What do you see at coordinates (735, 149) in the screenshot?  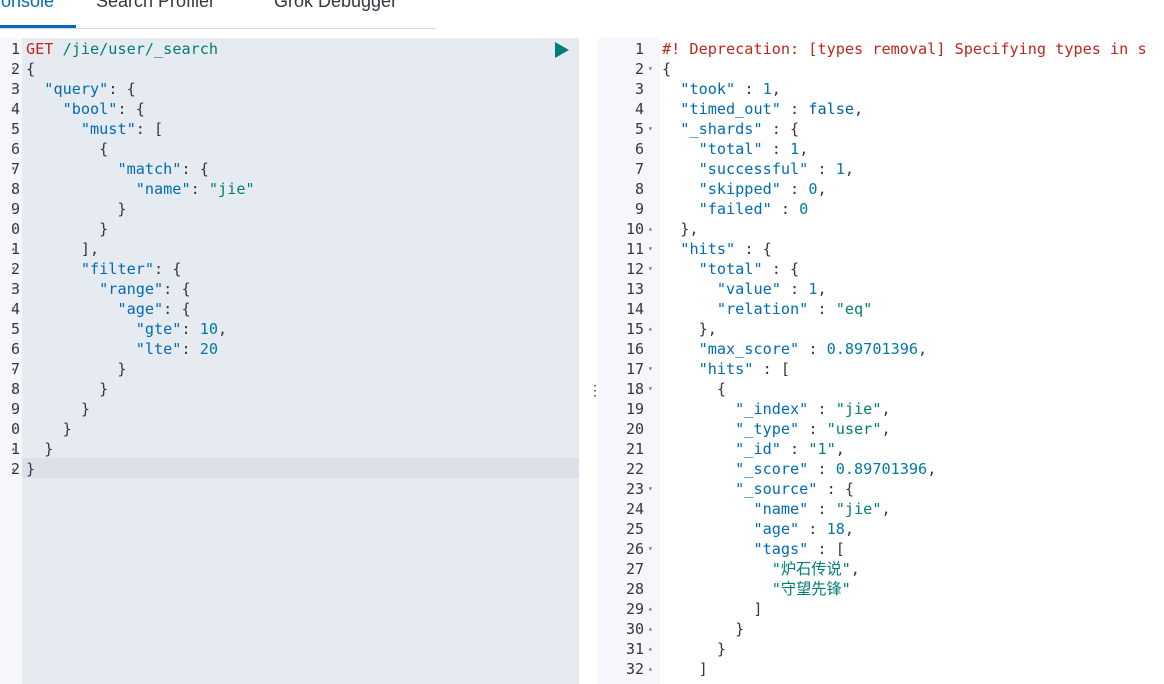 I see `response-code-line: "total" : 1,` at bounding box center [735, 149].